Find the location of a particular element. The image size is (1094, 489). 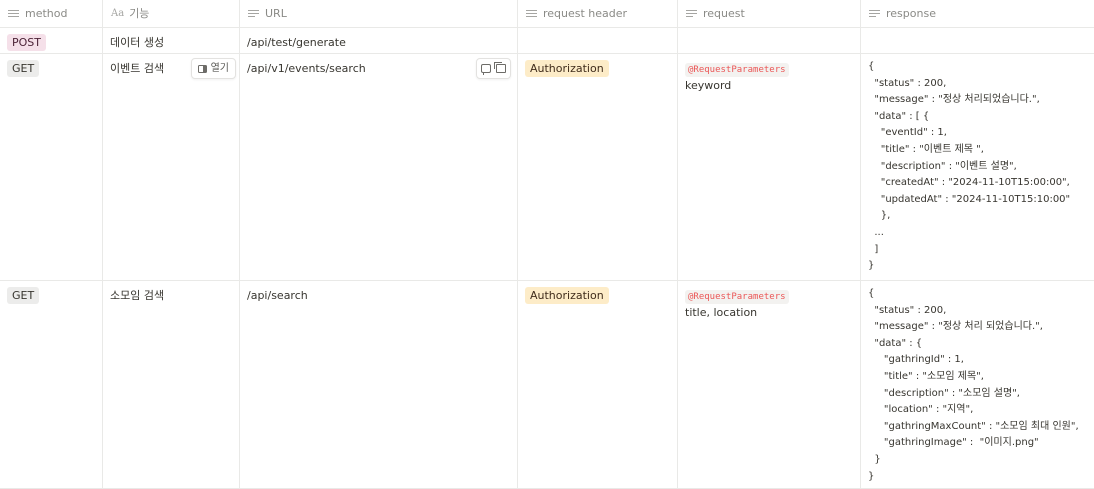

table-row: POST 데이터 생성 /api/test/generate is located at coordinates (547, 41).